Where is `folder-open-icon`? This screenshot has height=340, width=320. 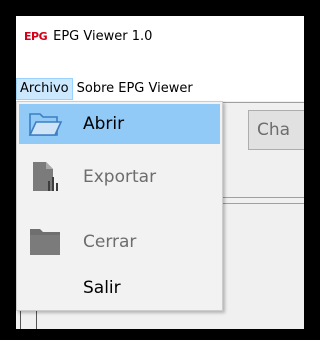 folder-open-icon is located at coordinates (45, 124).